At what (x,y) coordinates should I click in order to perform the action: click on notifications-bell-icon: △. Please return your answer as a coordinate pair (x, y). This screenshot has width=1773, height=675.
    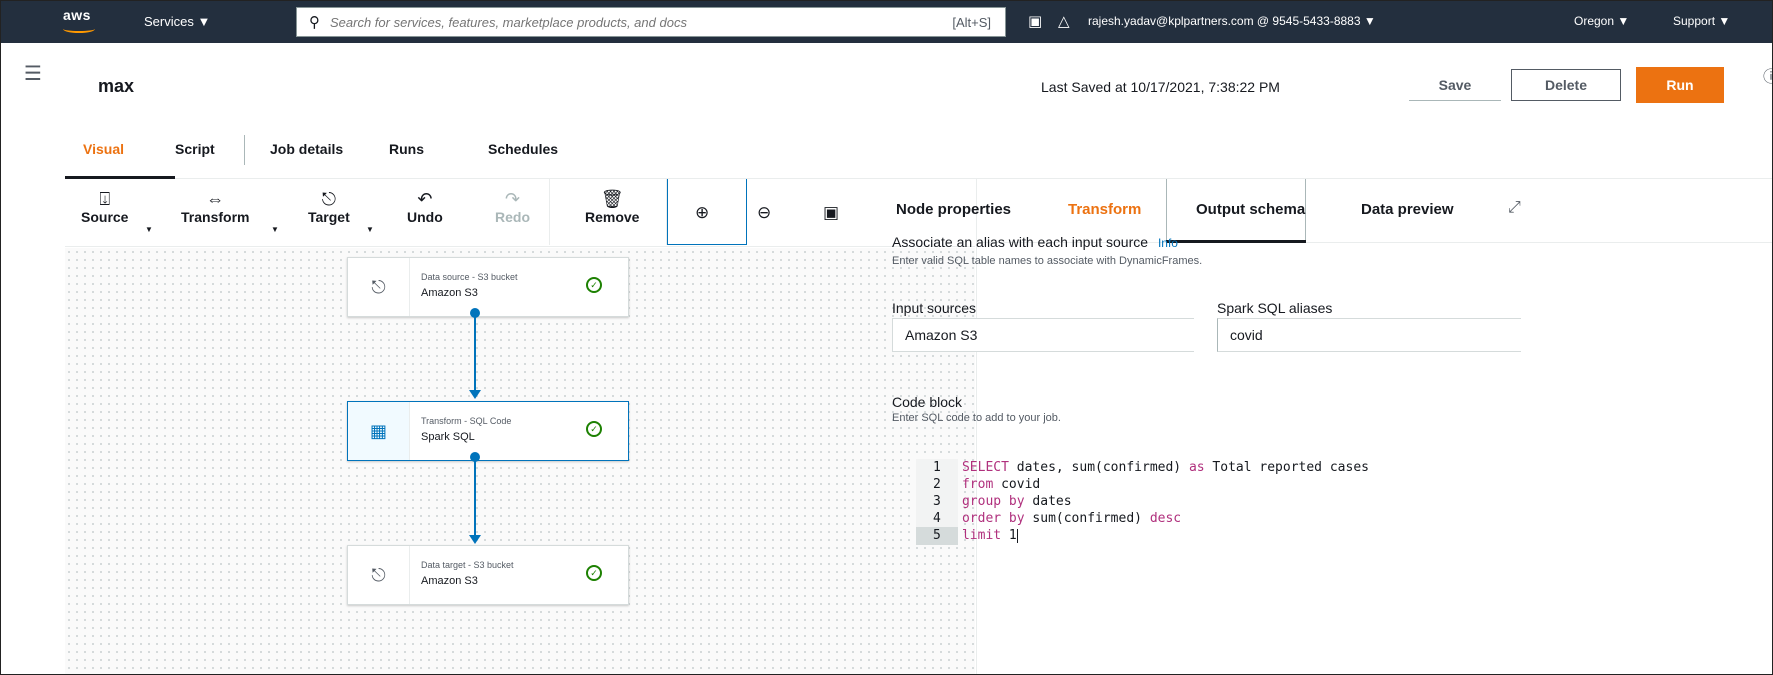
    Looking at the image, I should click on (1064, 21).